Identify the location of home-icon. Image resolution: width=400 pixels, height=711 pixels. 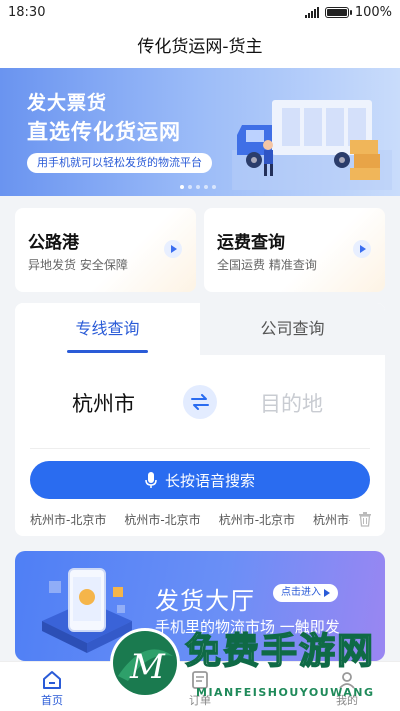
(52, 680).